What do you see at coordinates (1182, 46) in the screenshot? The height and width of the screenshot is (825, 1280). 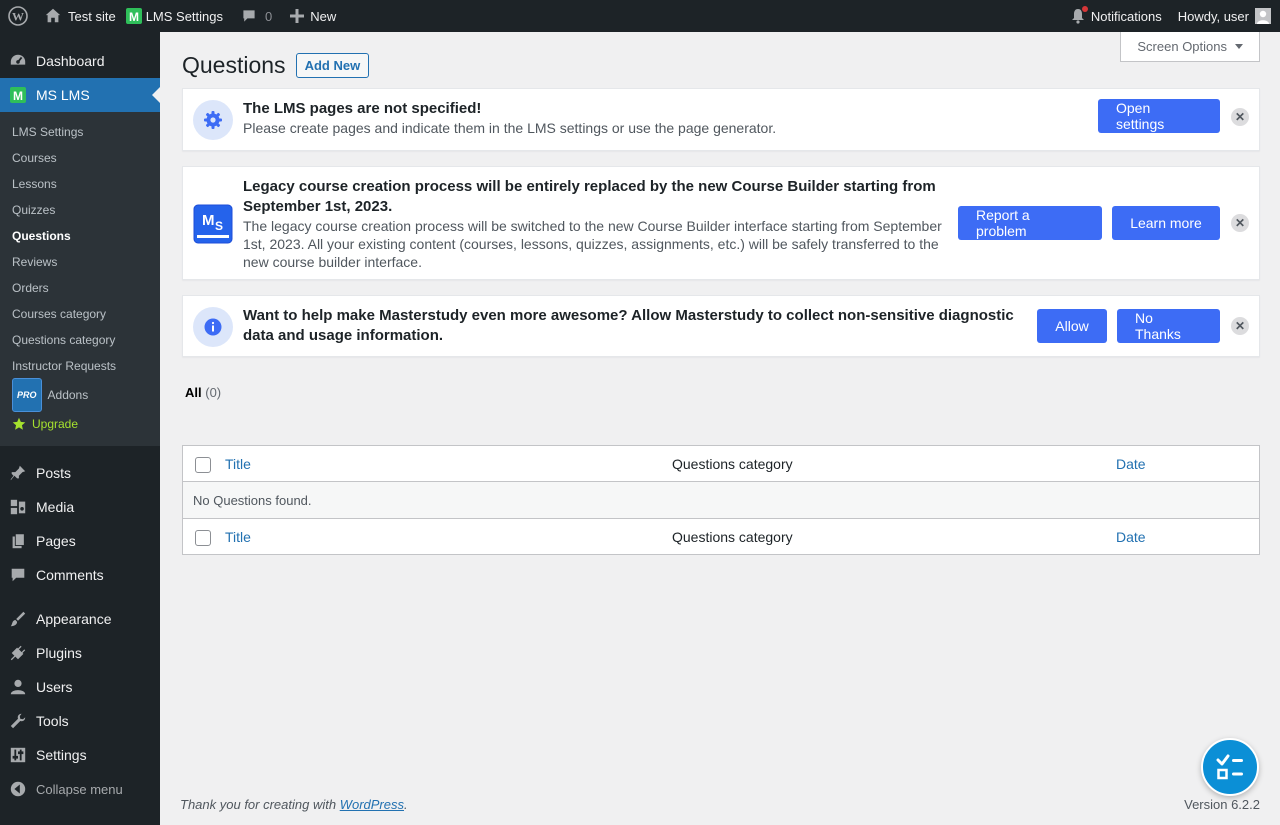 I see `screen-options-label: Screen Options` at bounding box center [1182, 46].